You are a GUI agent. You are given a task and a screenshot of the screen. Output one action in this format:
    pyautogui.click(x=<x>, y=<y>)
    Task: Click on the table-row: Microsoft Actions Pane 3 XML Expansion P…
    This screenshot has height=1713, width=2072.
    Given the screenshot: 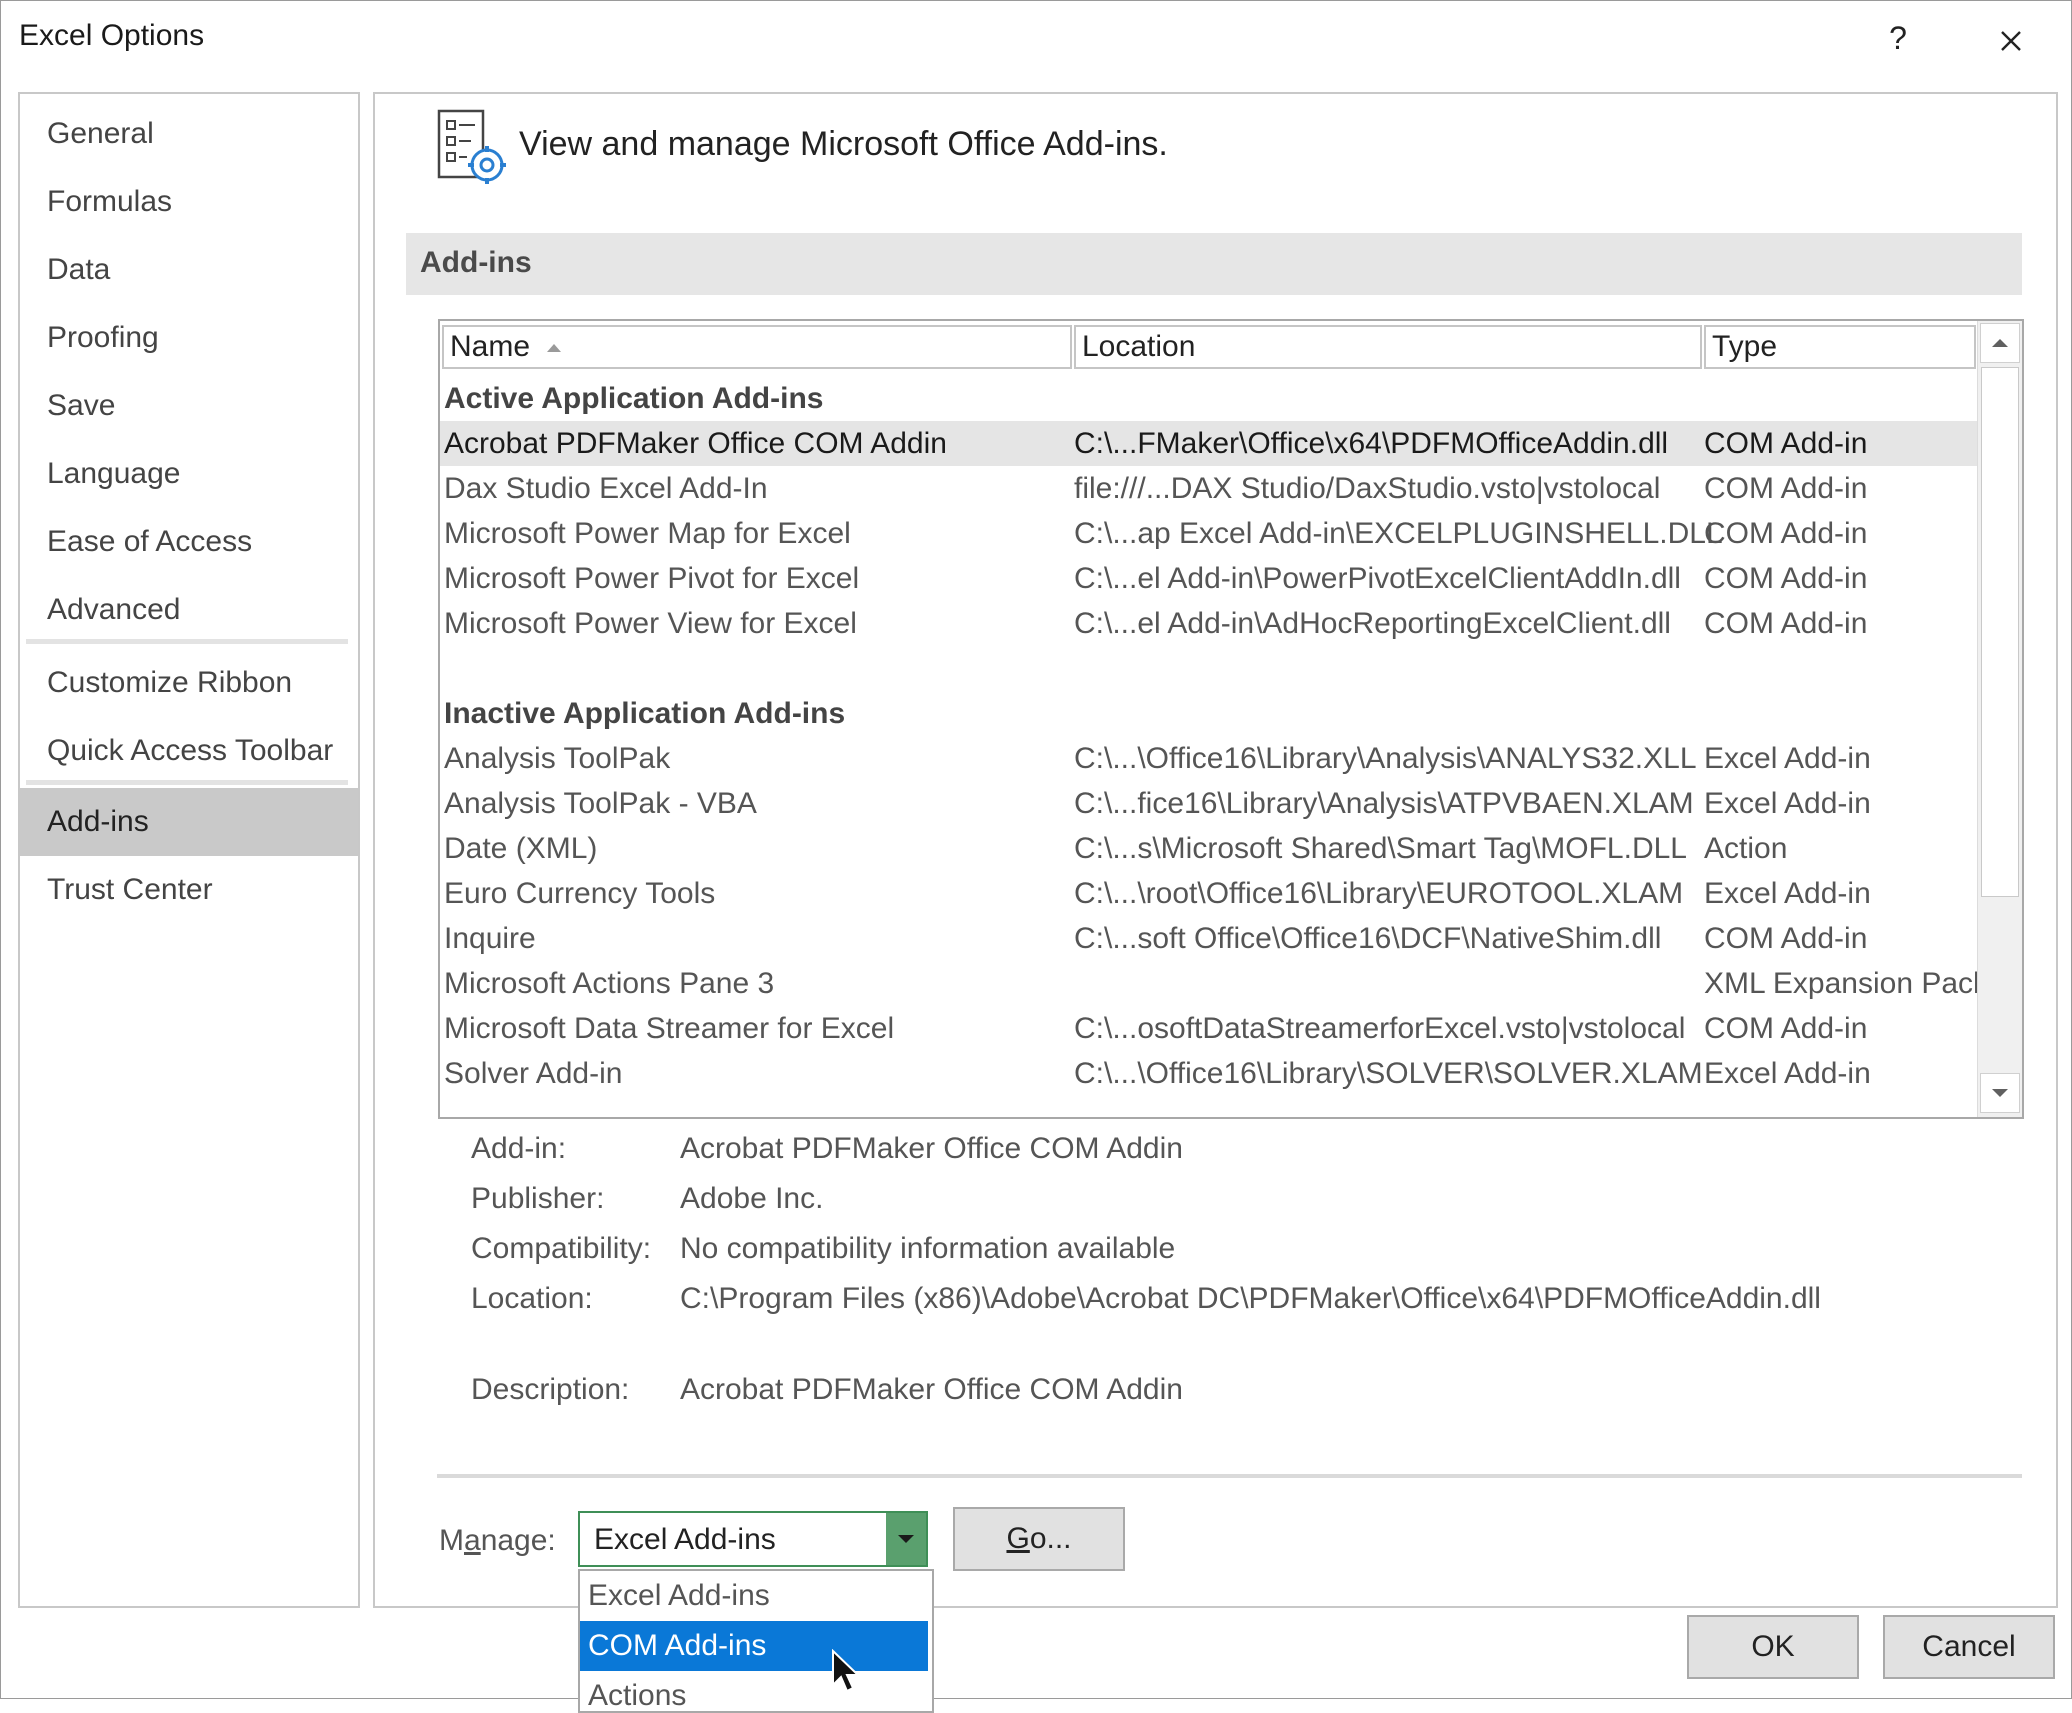 What is the action you would take?
    pyautogui.click(x=1214, y=983)
    